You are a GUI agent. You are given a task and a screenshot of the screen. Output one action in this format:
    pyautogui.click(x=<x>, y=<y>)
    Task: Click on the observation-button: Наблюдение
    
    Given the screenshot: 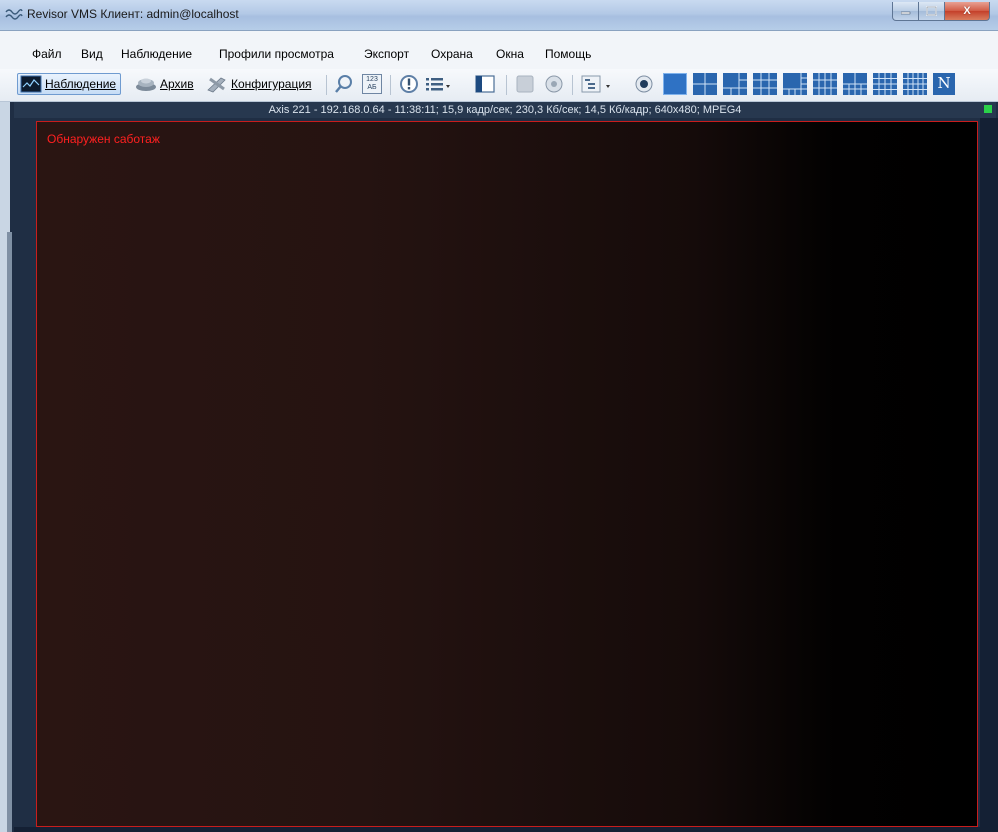 What is the action you would take?
    pyautogui.click(x=69, y=84)
    